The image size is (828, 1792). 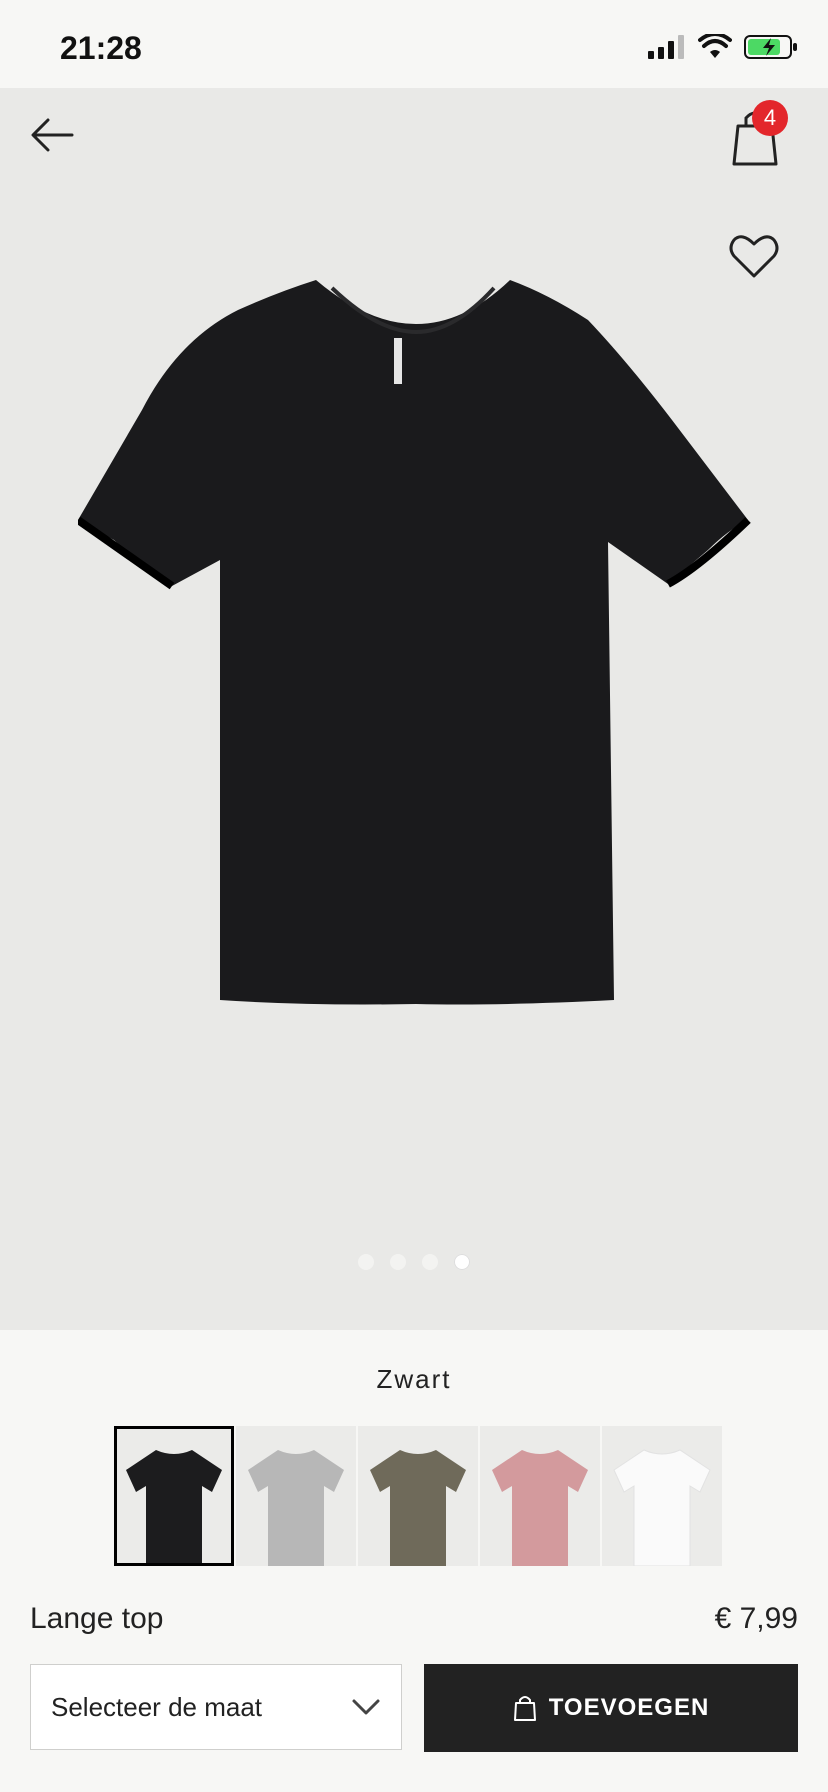 I want to click on color-swatch-khaki, so click(x=418, y=1496).